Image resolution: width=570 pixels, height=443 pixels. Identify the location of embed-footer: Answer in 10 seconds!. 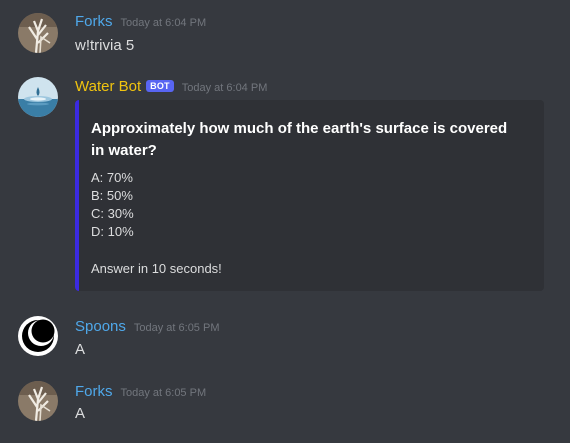
(156, 268).